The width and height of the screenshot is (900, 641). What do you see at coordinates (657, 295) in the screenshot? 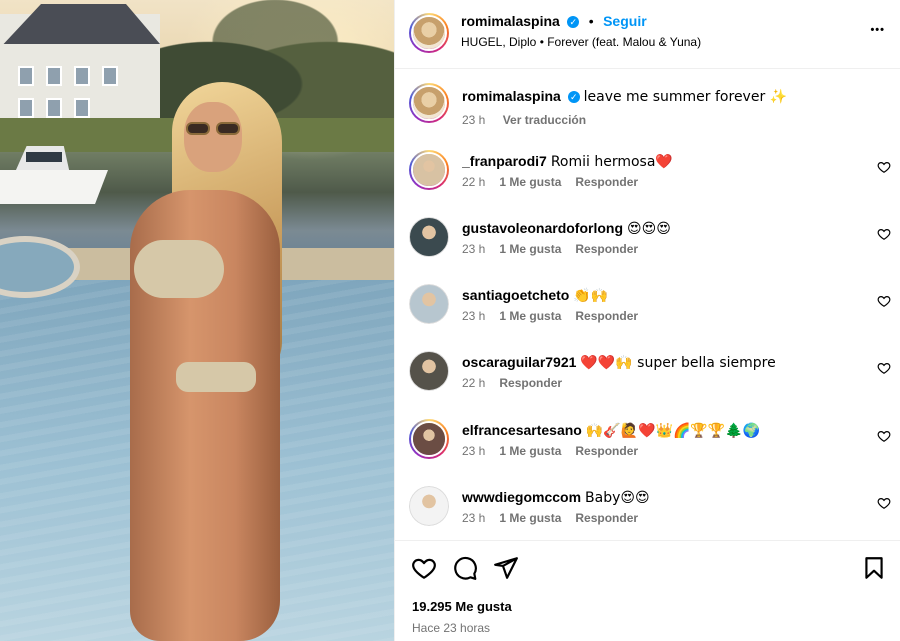
I see `comment-text-row: santiagoetcheto 👏🙌` at bounding box center [657, 295].